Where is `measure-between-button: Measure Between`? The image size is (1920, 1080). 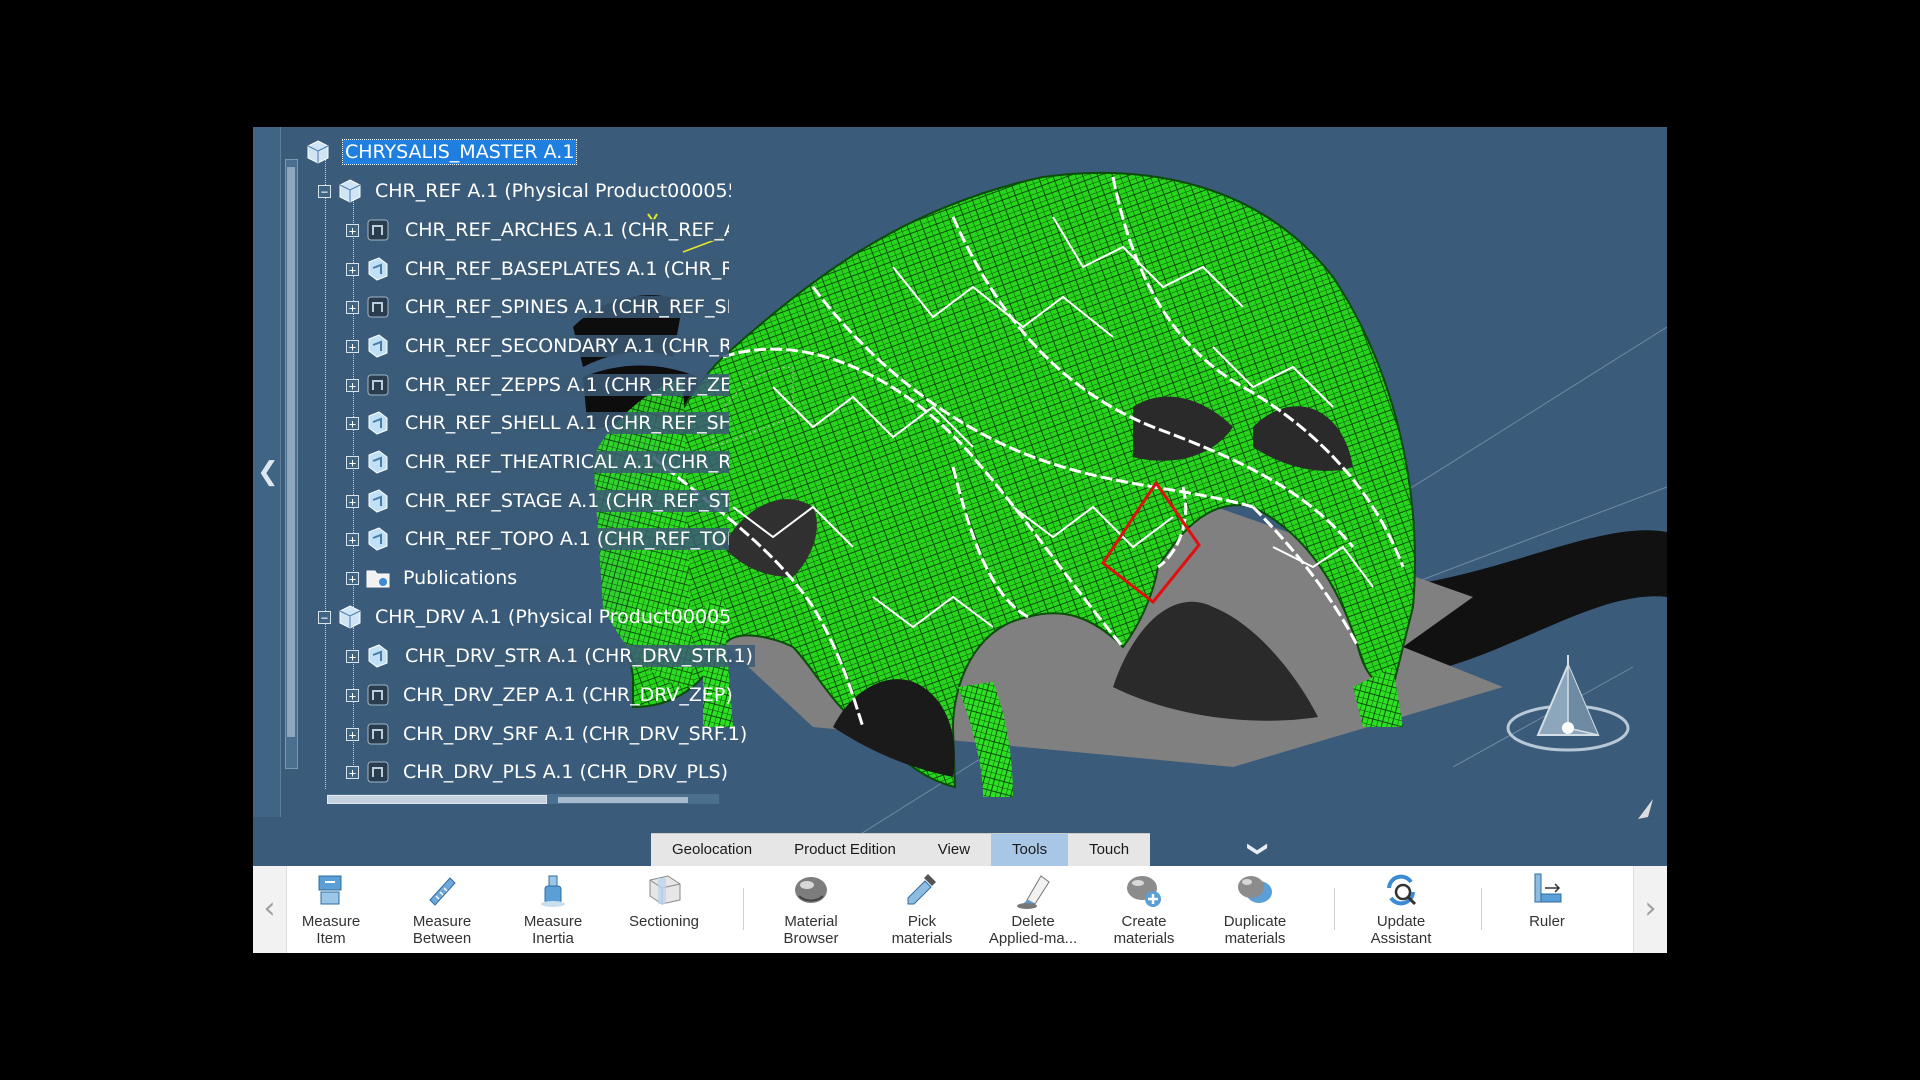 measure-between-button: Measure Between is located at coordinates (442, 910).